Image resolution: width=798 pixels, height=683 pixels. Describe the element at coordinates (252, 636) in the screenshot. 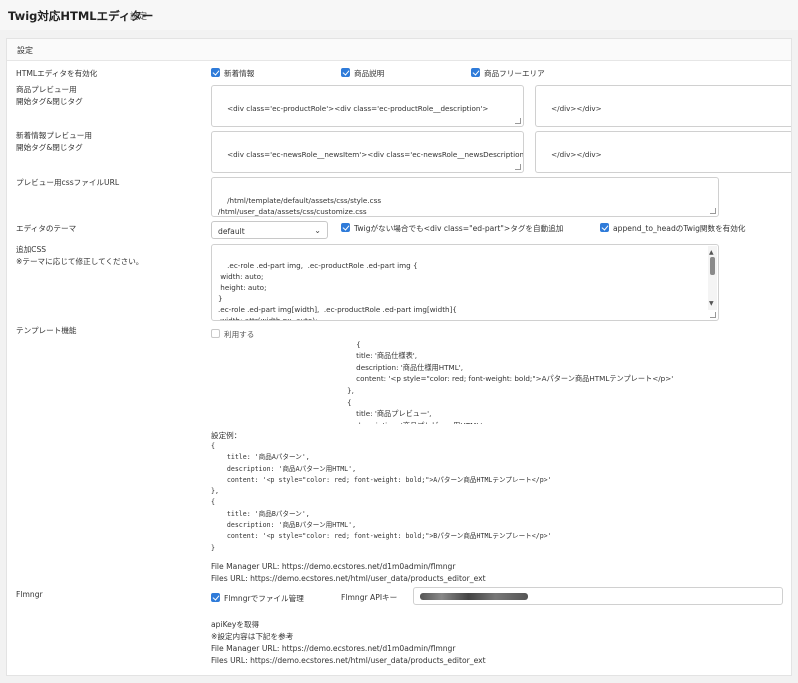

I see `flmngr-note: ※設定内容は下記を参考` at that location.